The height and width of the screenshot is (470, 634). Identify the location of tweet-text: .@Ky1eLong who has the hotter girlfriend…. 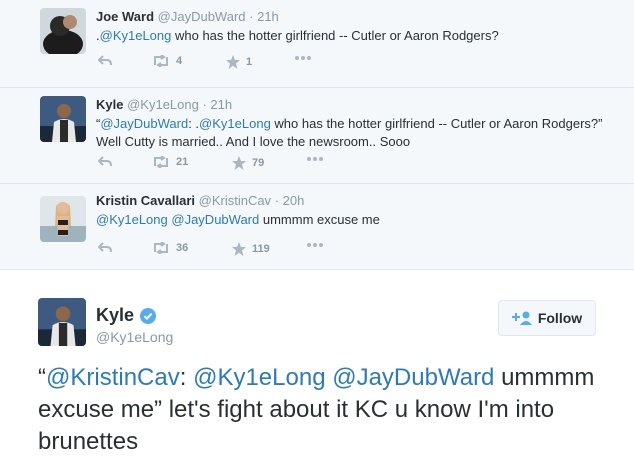
(297, 35).